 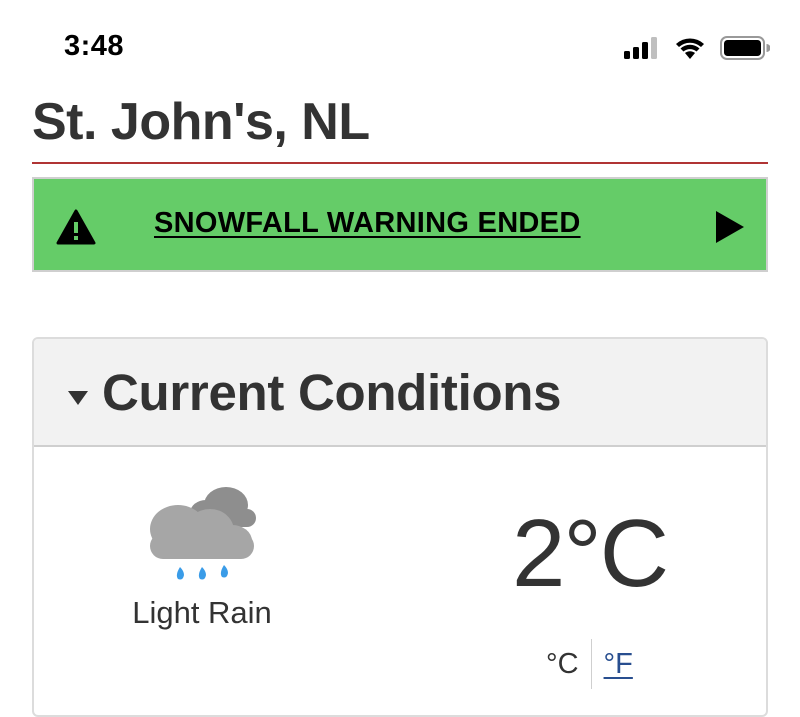 What do you see at coordinates (400, 46) in the screenshot?
I see `status-bar: 3:48` at bounding box center [400, 46].